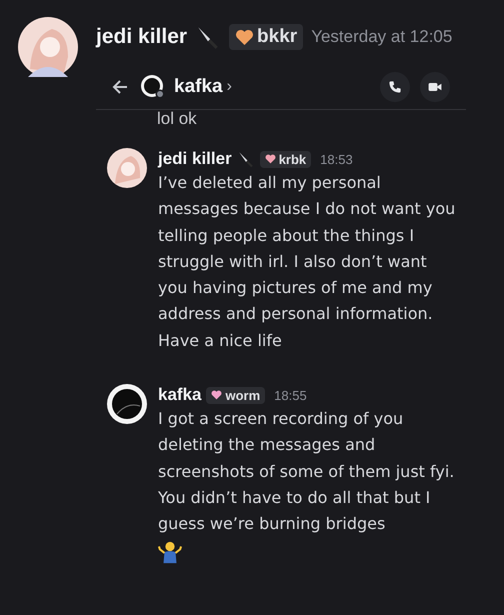 The width and height of the screenshot is (504, 615). Describe the element at coordinates (277, 37) in the screenshot. I see `tag-label: bkkr` at that location.